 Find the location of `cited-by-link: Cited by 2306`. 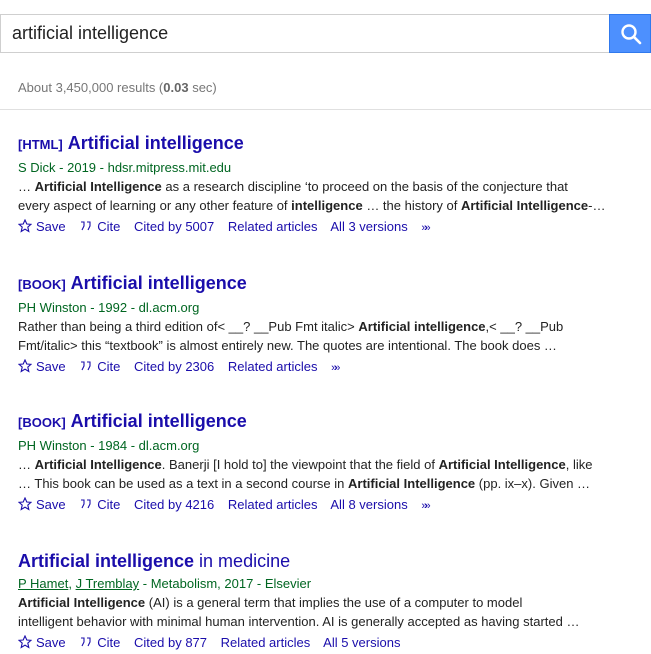

cited-by-link: Cited by 2306 is located at coordinates (174, 366).